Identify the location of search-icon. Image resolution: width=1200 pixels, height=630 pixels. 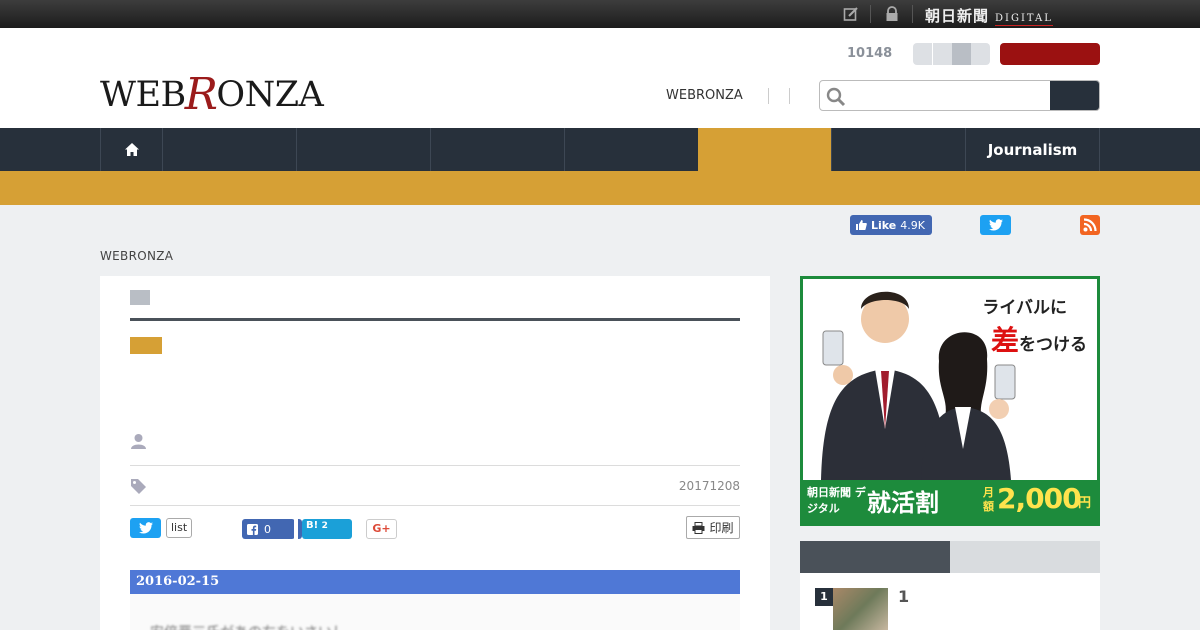
(836, 97).